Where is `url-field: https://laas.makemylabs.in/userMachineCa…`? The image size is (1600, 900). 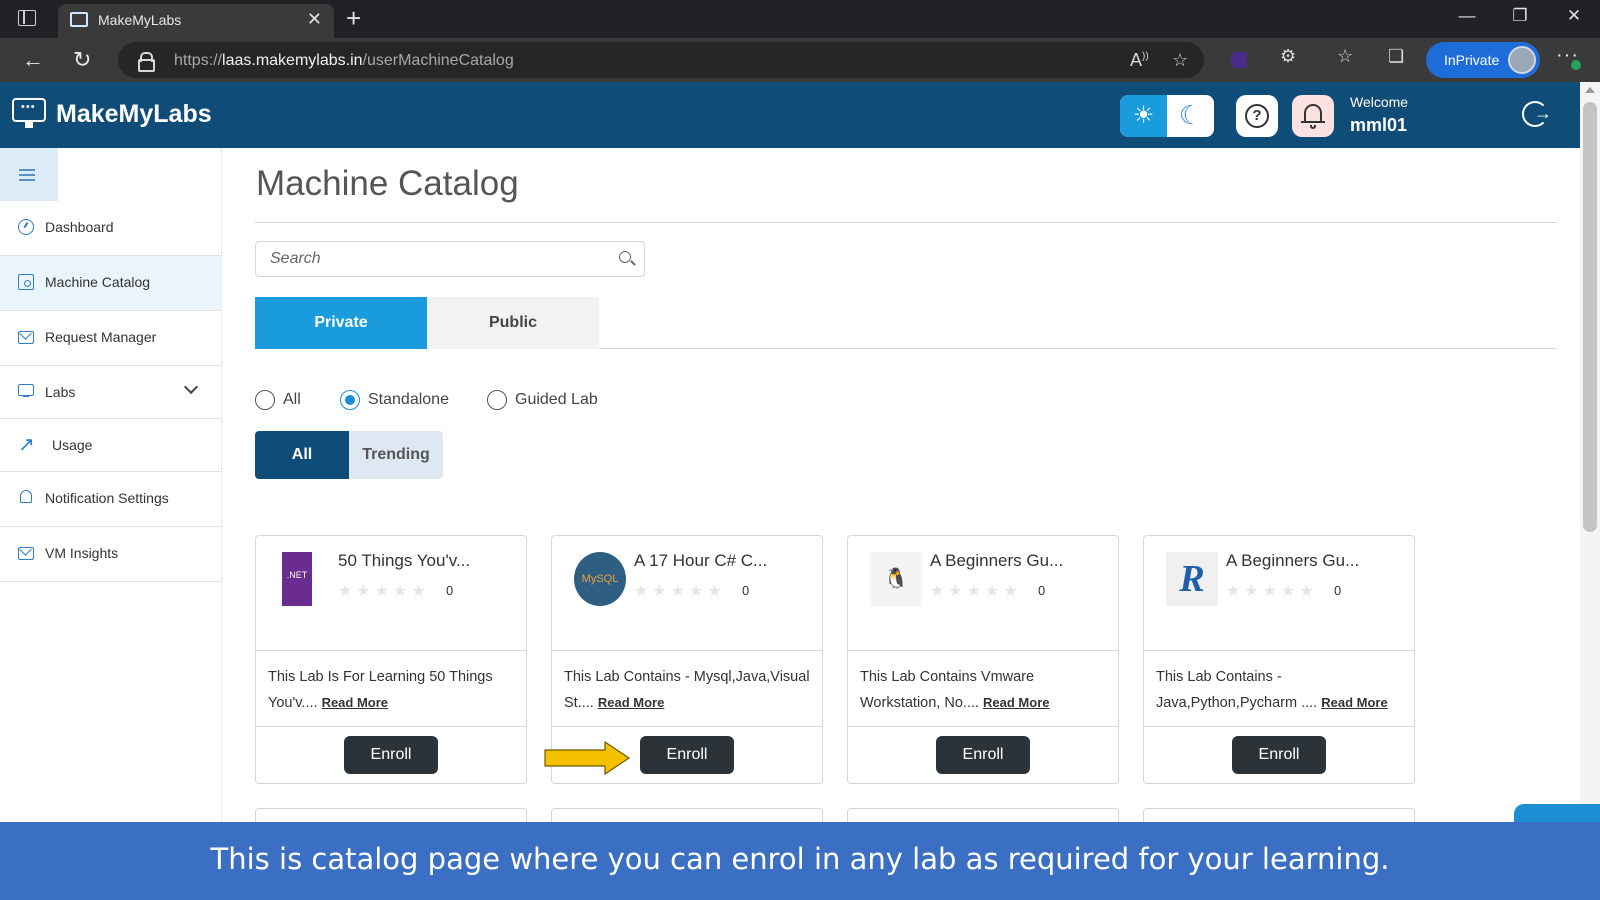
url-field: https://laas.makemylabs.in/userMachineCa… is located at coordinates (661, 60).